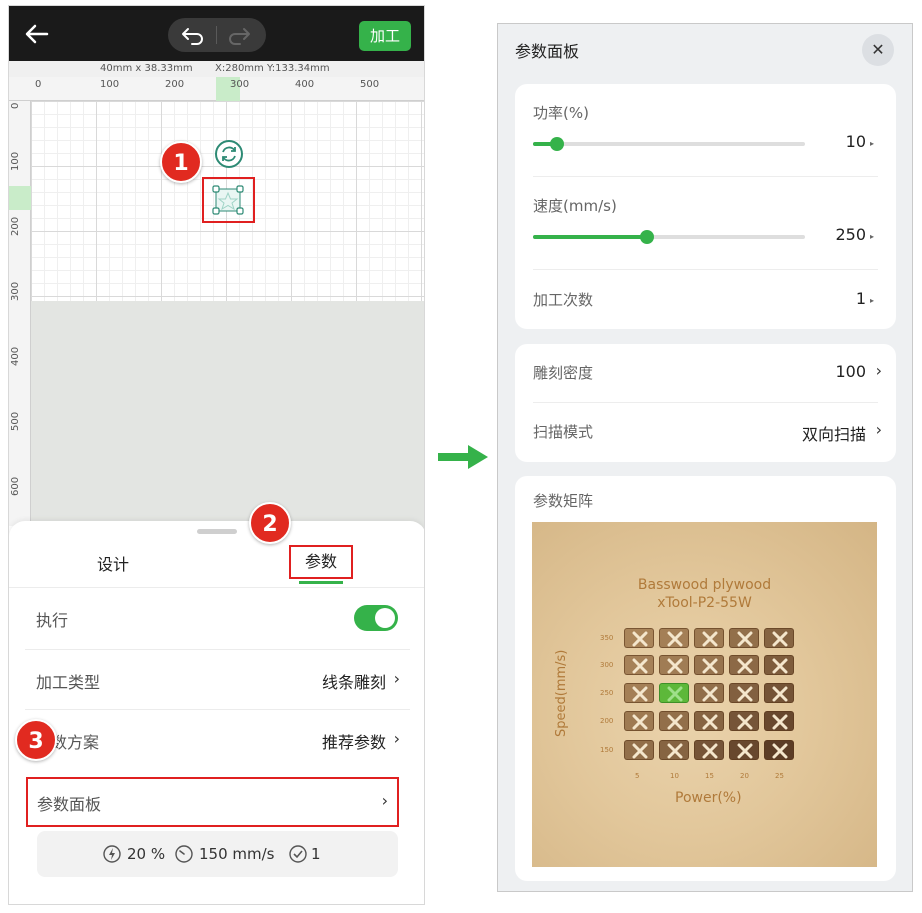 This screenshot has height=913, width=922. What do you see at coordinates (833, 434) in the screenshot?
I see `scan-mode-value: 双向扫描` at bounding box center [833, 434].